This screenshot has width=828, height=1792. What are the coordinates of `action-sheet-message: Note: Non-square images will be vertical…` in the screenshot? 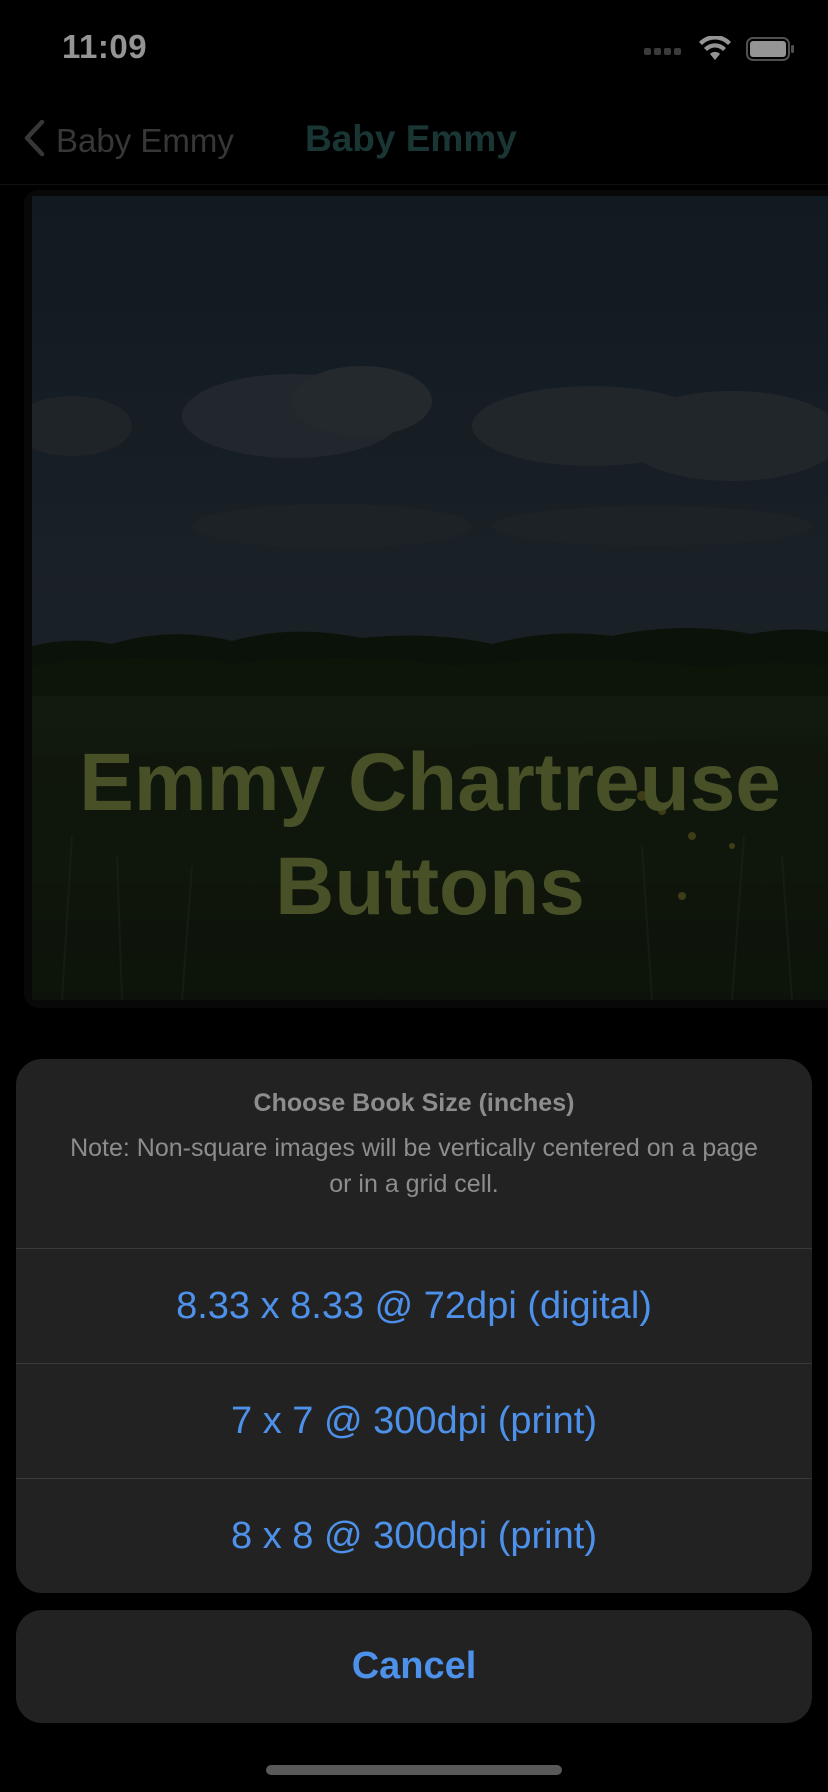 It's located at (414, 1166).